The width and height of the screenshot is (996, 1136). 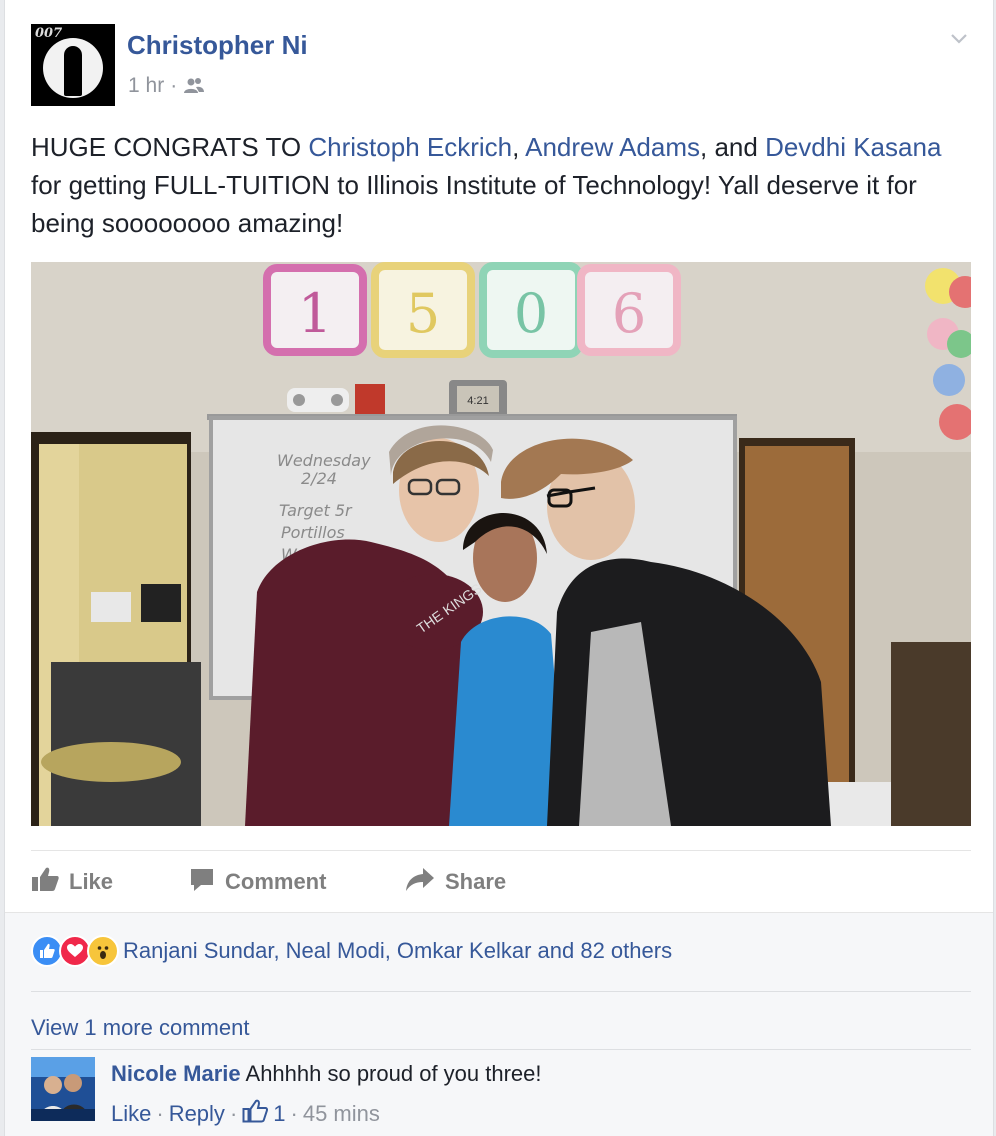 I want to click on mention-link: Andrew Adams, so click(x=612, y=147).